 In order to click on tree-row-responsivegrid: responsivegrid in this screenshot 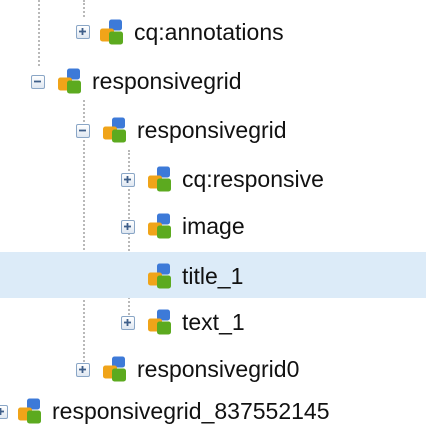, I will do `click(213, 82)`.